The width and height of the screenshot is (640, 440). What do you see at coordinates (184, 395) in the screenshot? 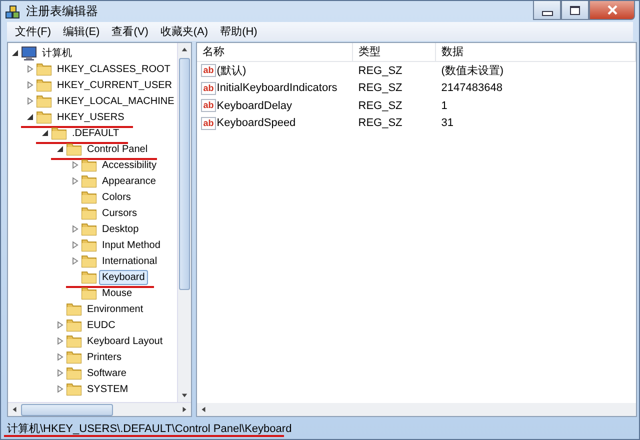
I see `scroll-down-arrow-icon` at bounding box center [184, 395].